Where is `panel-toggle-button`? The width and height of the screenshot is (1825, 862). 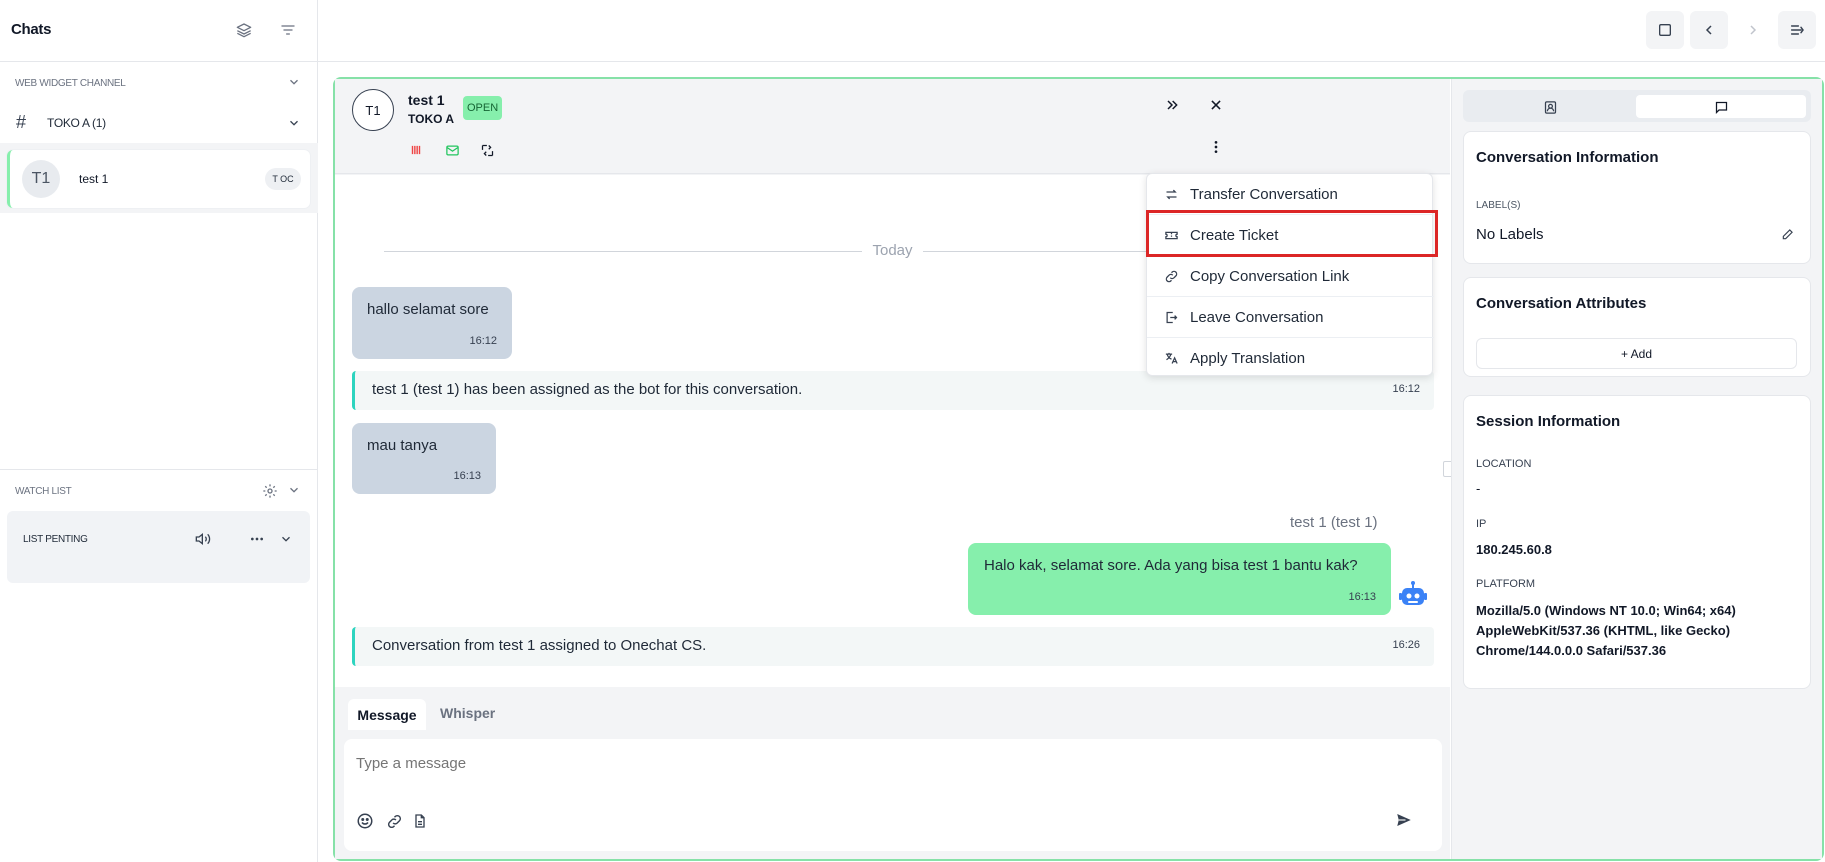 panel-toggle-button is located at coordinates (1797, 30).